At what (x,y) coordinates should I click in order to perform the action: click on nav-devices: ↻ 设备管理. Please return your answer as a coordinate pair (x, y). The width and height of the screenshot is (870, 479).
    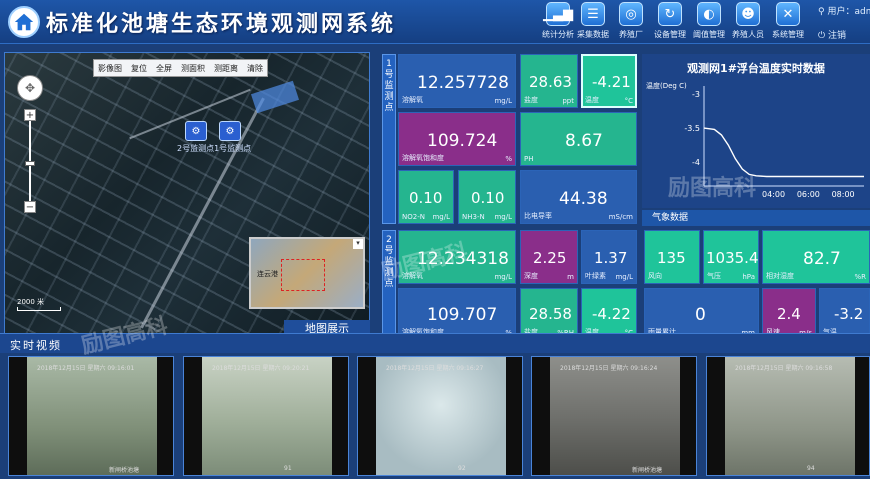
    Looking at the image, I should click on (670, 22).